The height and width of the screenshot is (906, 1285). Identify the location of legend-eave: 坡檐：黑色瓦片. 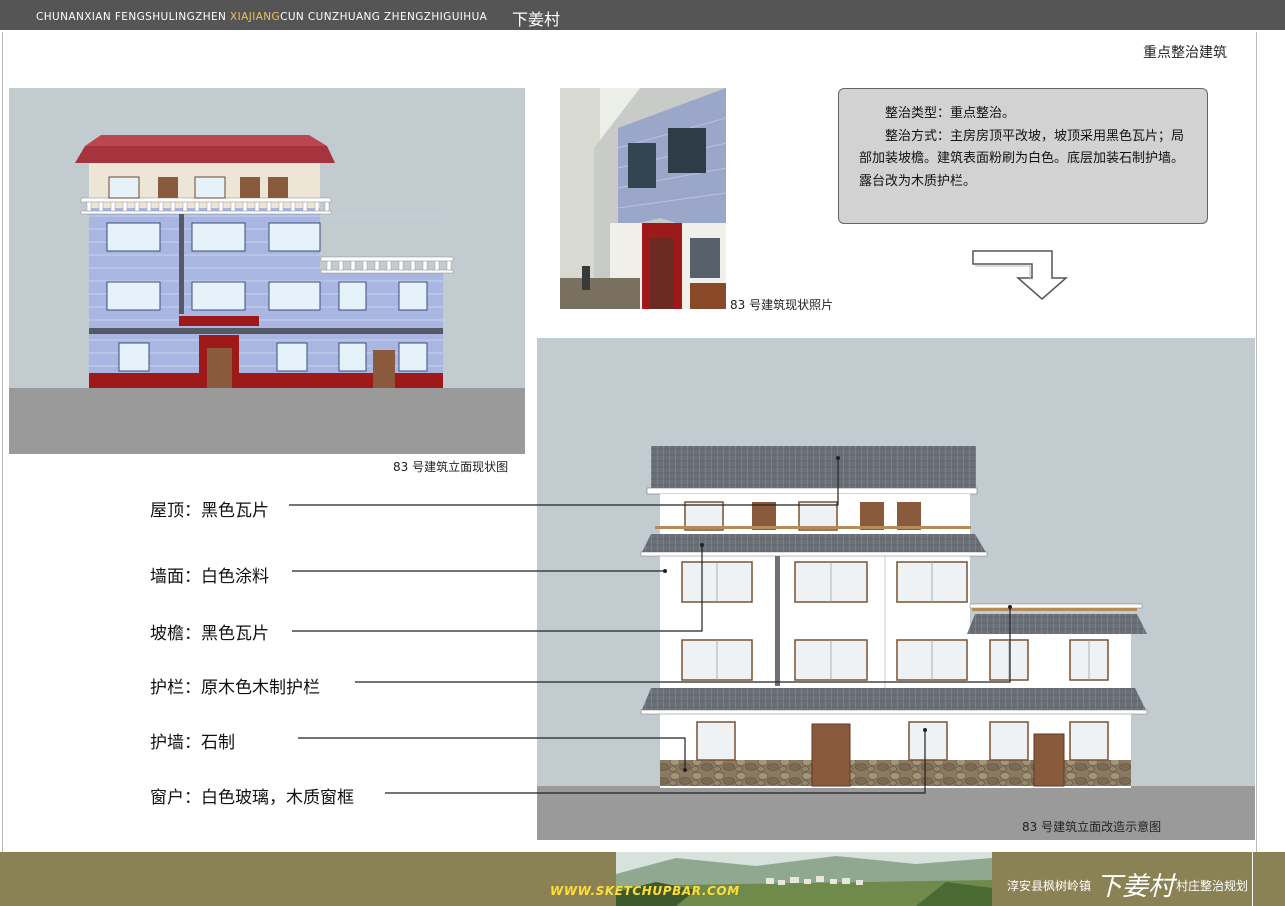
(209, 634).